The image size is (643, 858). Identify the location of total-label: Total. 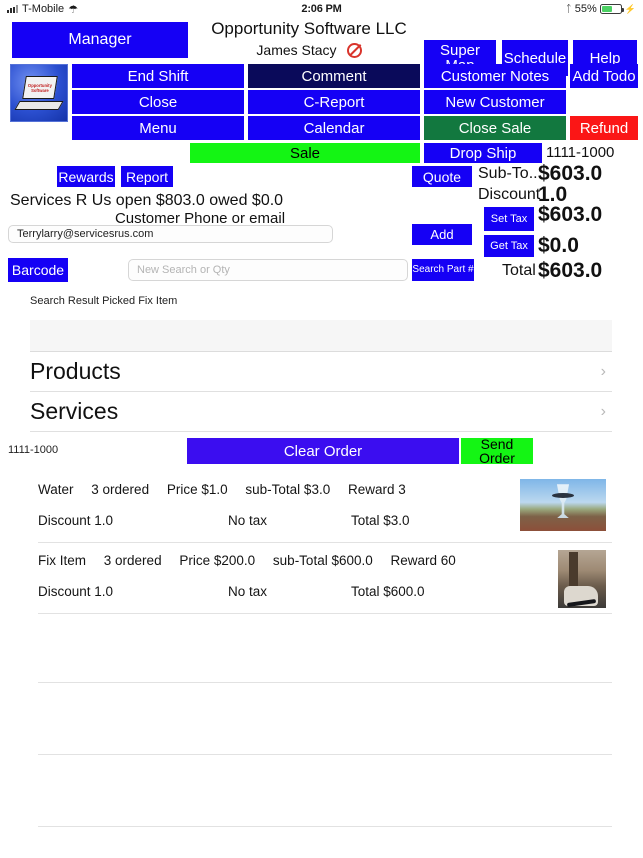
(519, 270).